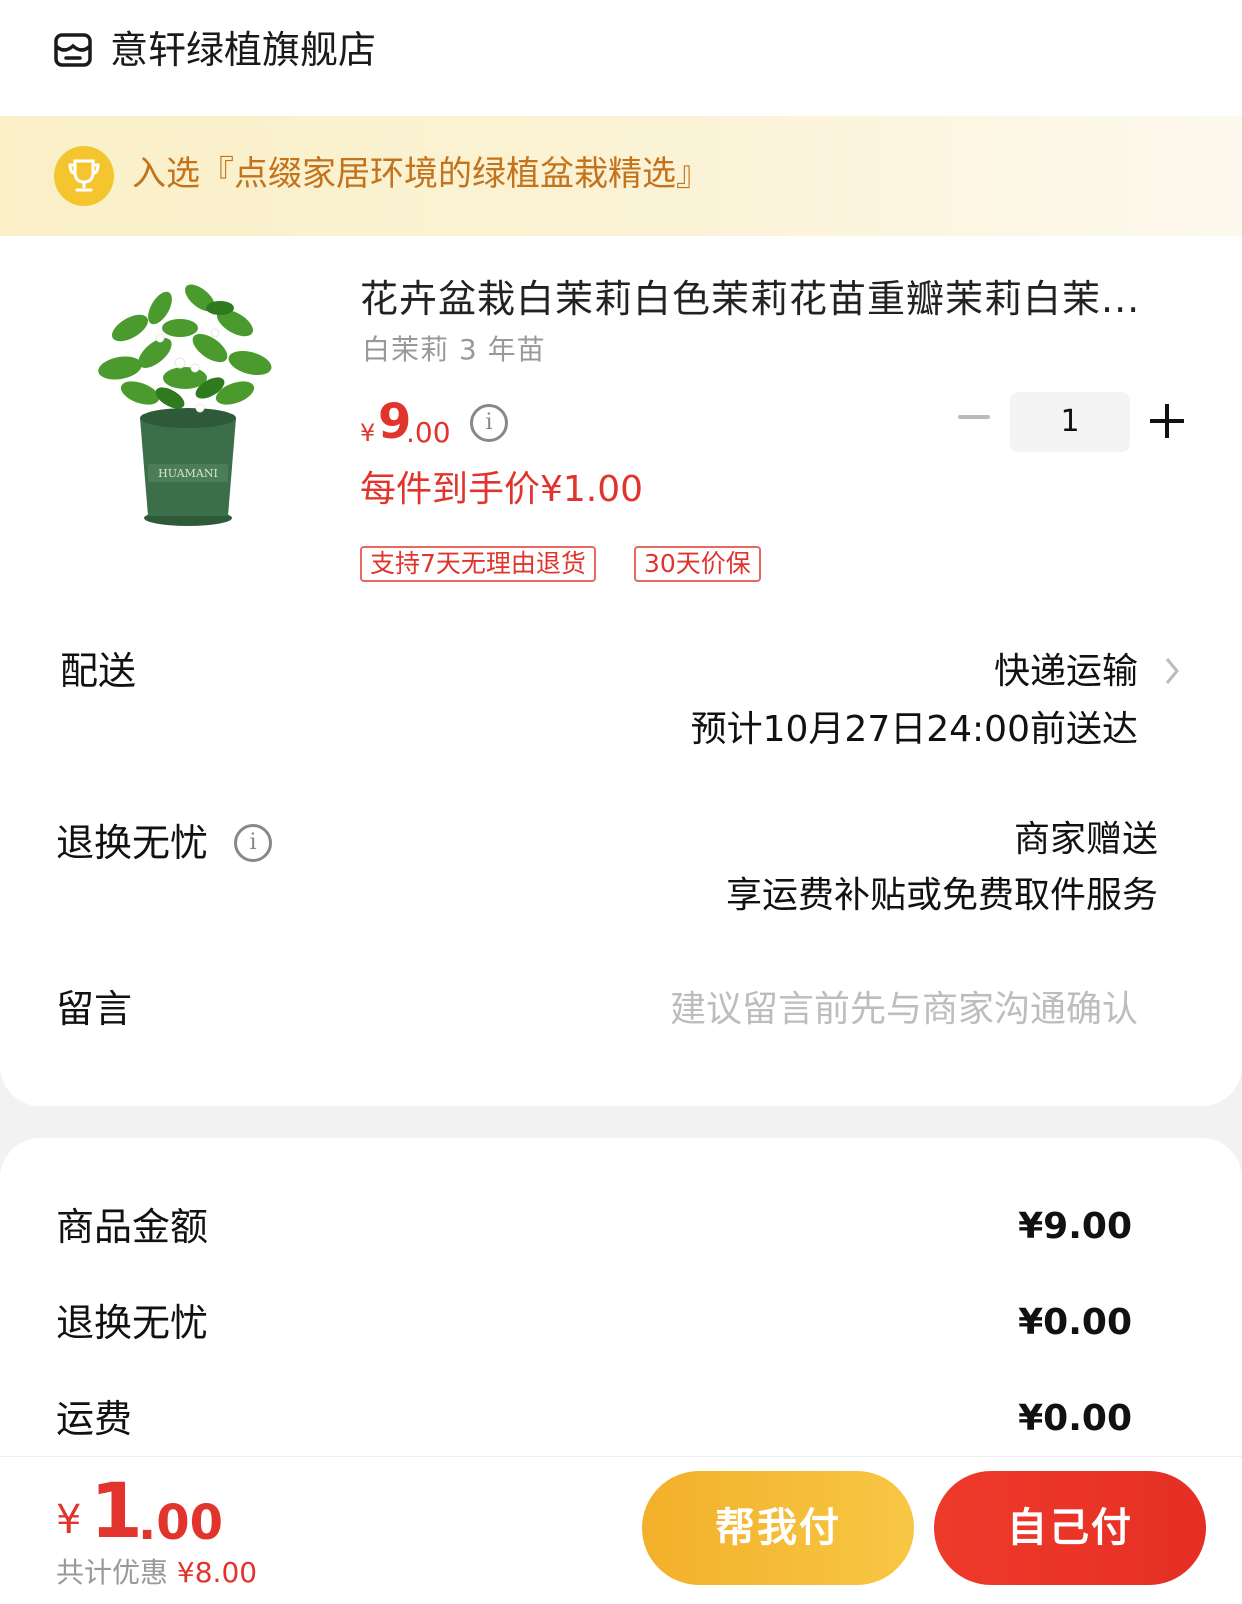  Describe the element at coordinates (621, 1530) in the screenshot. I see `checkout-bar: ¥ 1 .00 共计优惠 ¥8.00 帮我付 自己付` at that location.